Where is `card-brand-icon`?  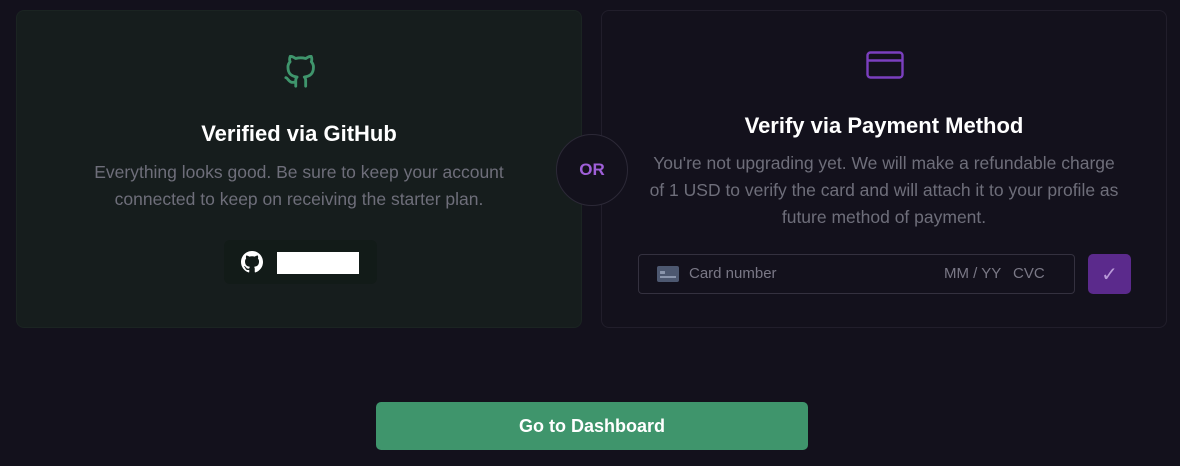 card-brand-icon is located at coordinates (668, 274).